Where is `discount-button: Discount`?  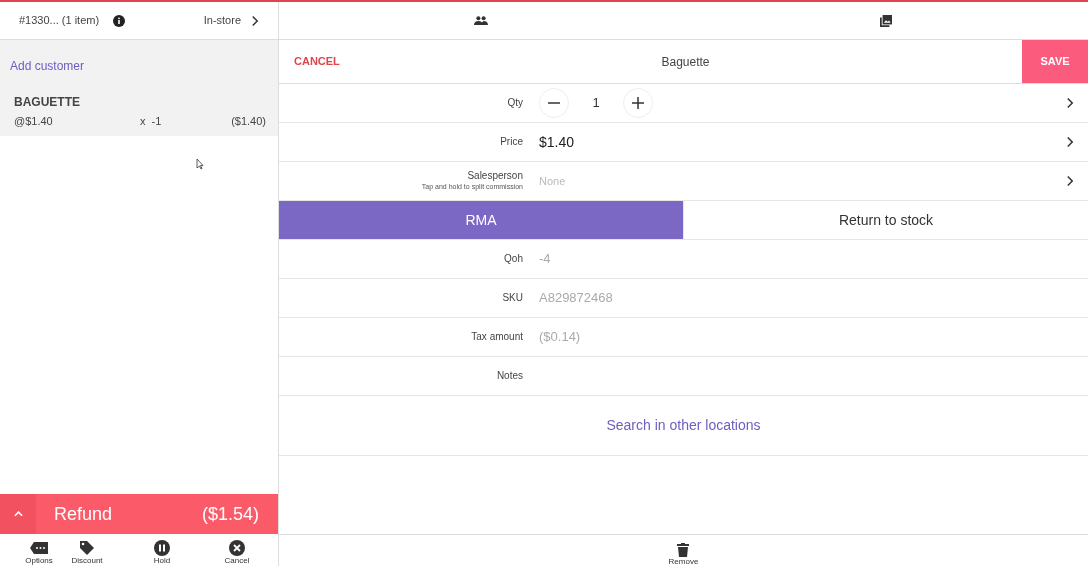
discount-button: Discount is located at coordinates (87, 552).